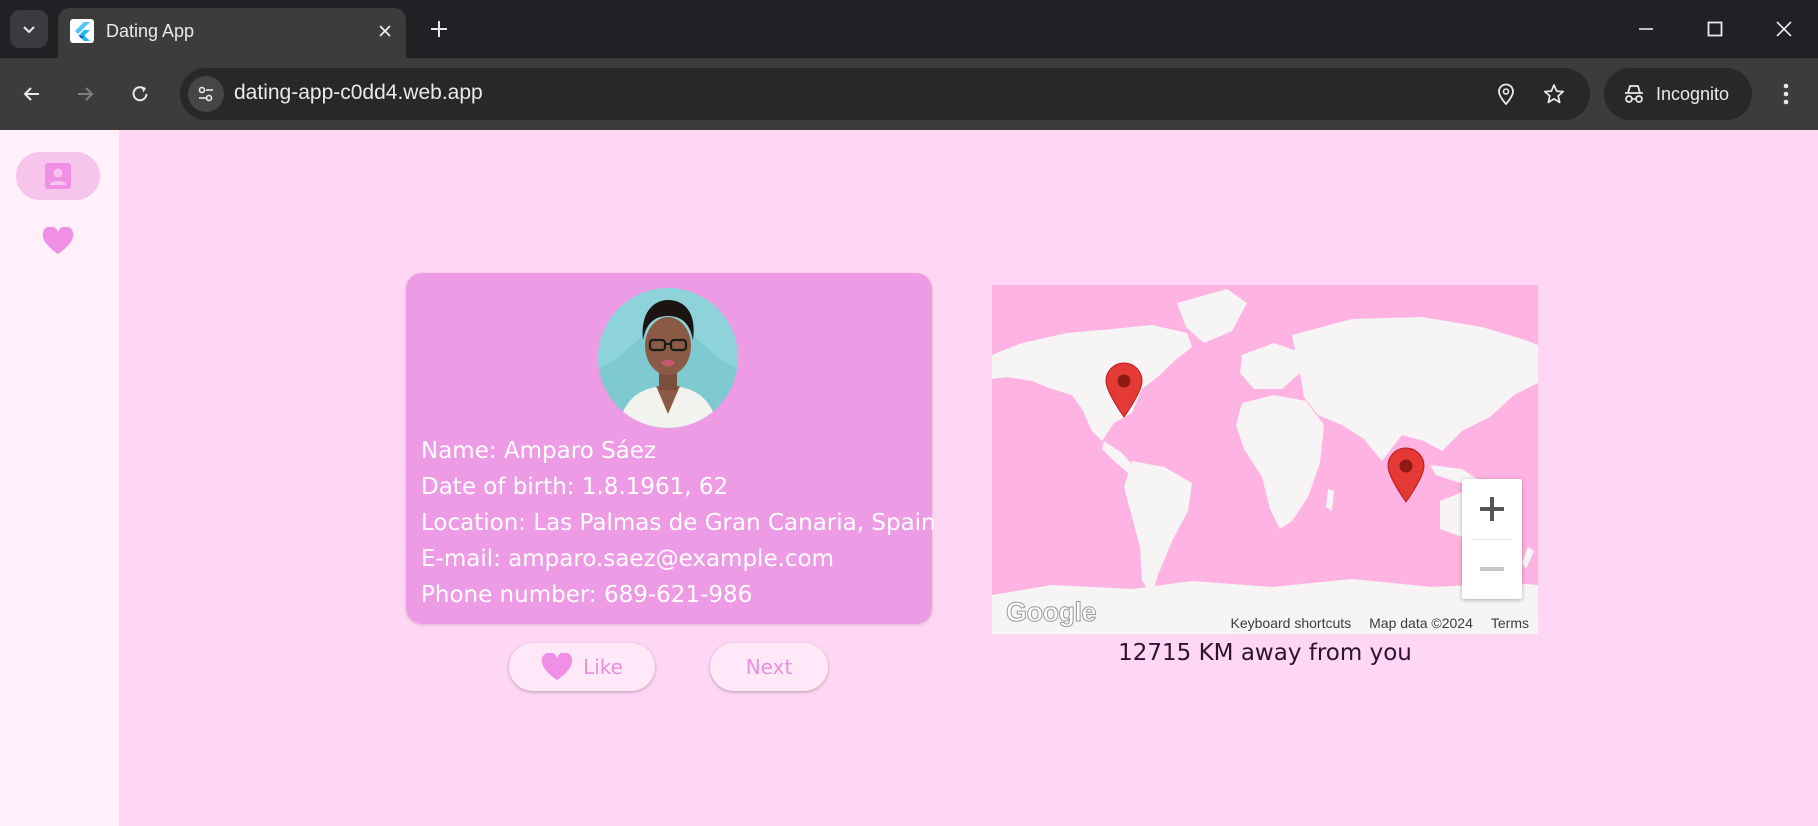 Image resolution: width=1818 pixels, height=826 pixels. What do you see at coordinates (358, 92) in the screenshot?
I see `url-text: dating-app-c0dd4.web.app` at bounding box center [358, 92].